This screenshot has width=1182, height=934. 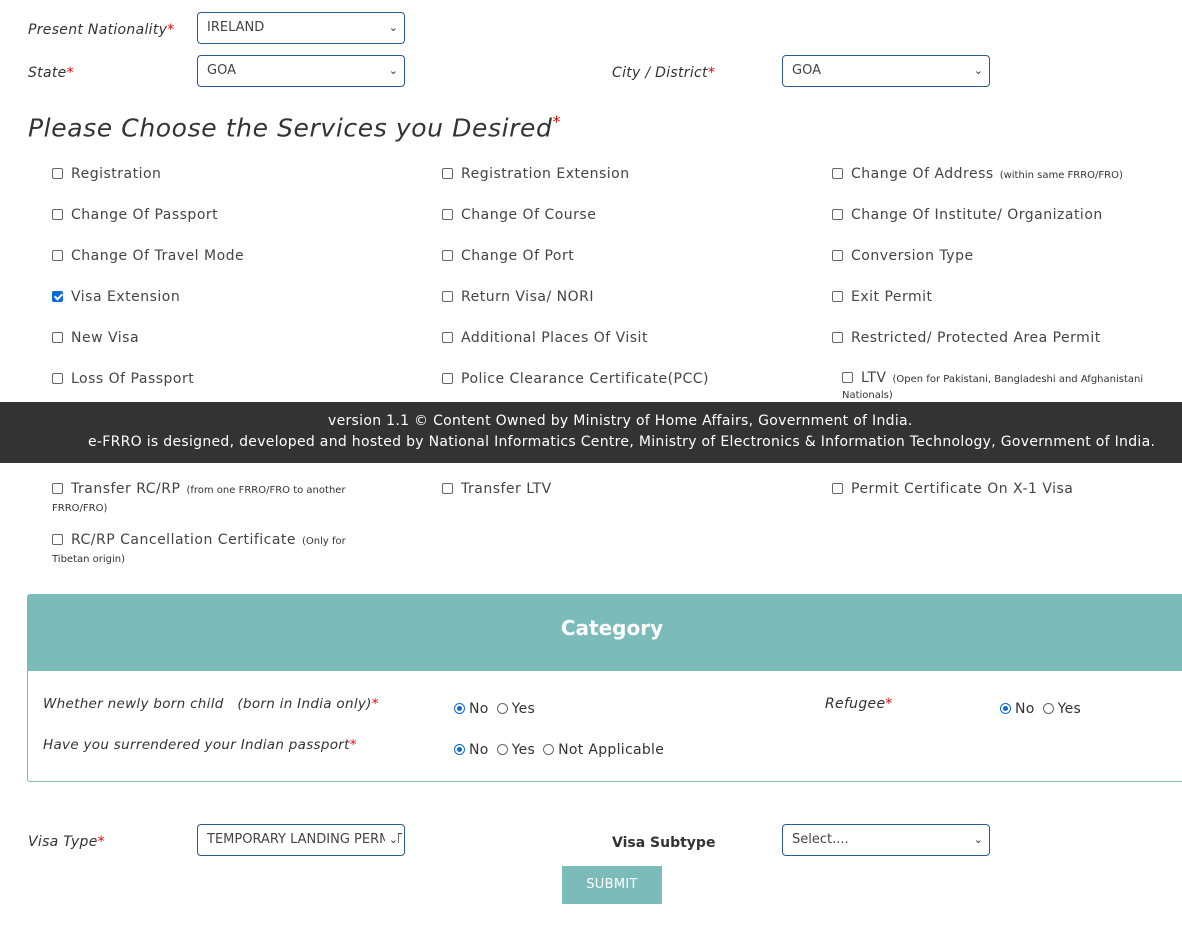 I want to click on service-label: Change Of Passport, so click(x=145, y=215).